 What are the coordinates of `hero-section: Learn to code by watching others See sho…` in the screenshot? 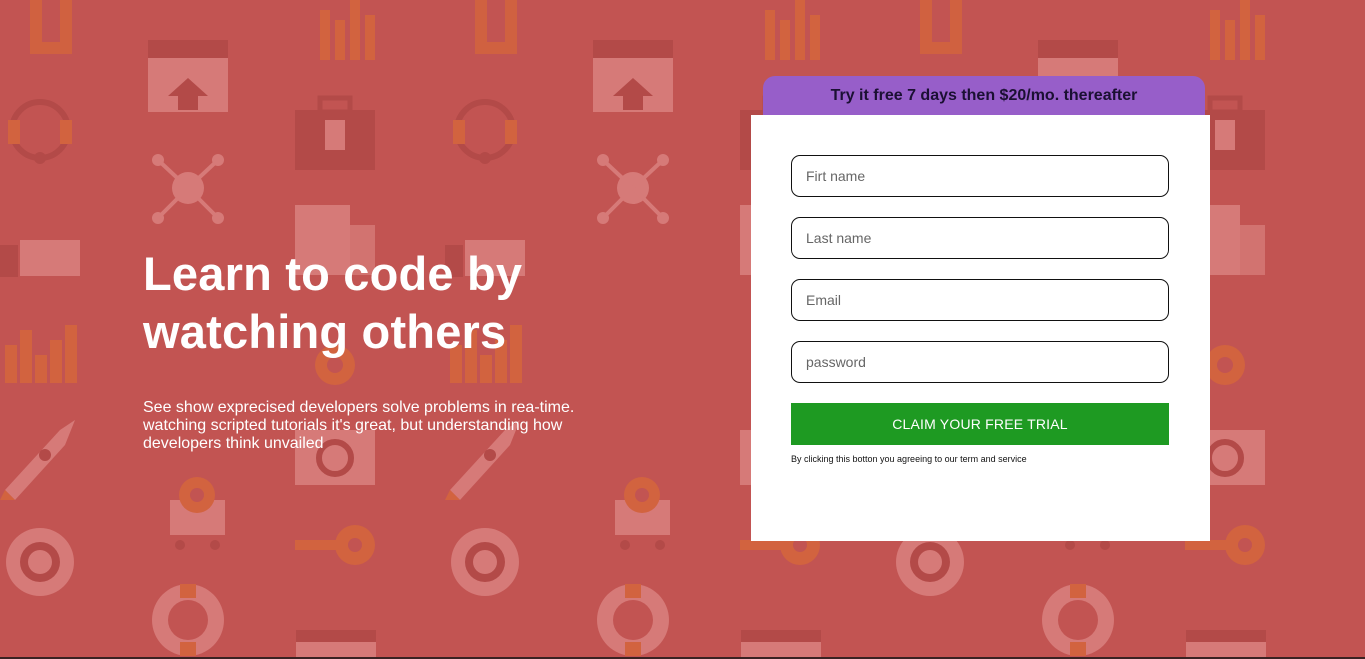 It's located at (378, 349).